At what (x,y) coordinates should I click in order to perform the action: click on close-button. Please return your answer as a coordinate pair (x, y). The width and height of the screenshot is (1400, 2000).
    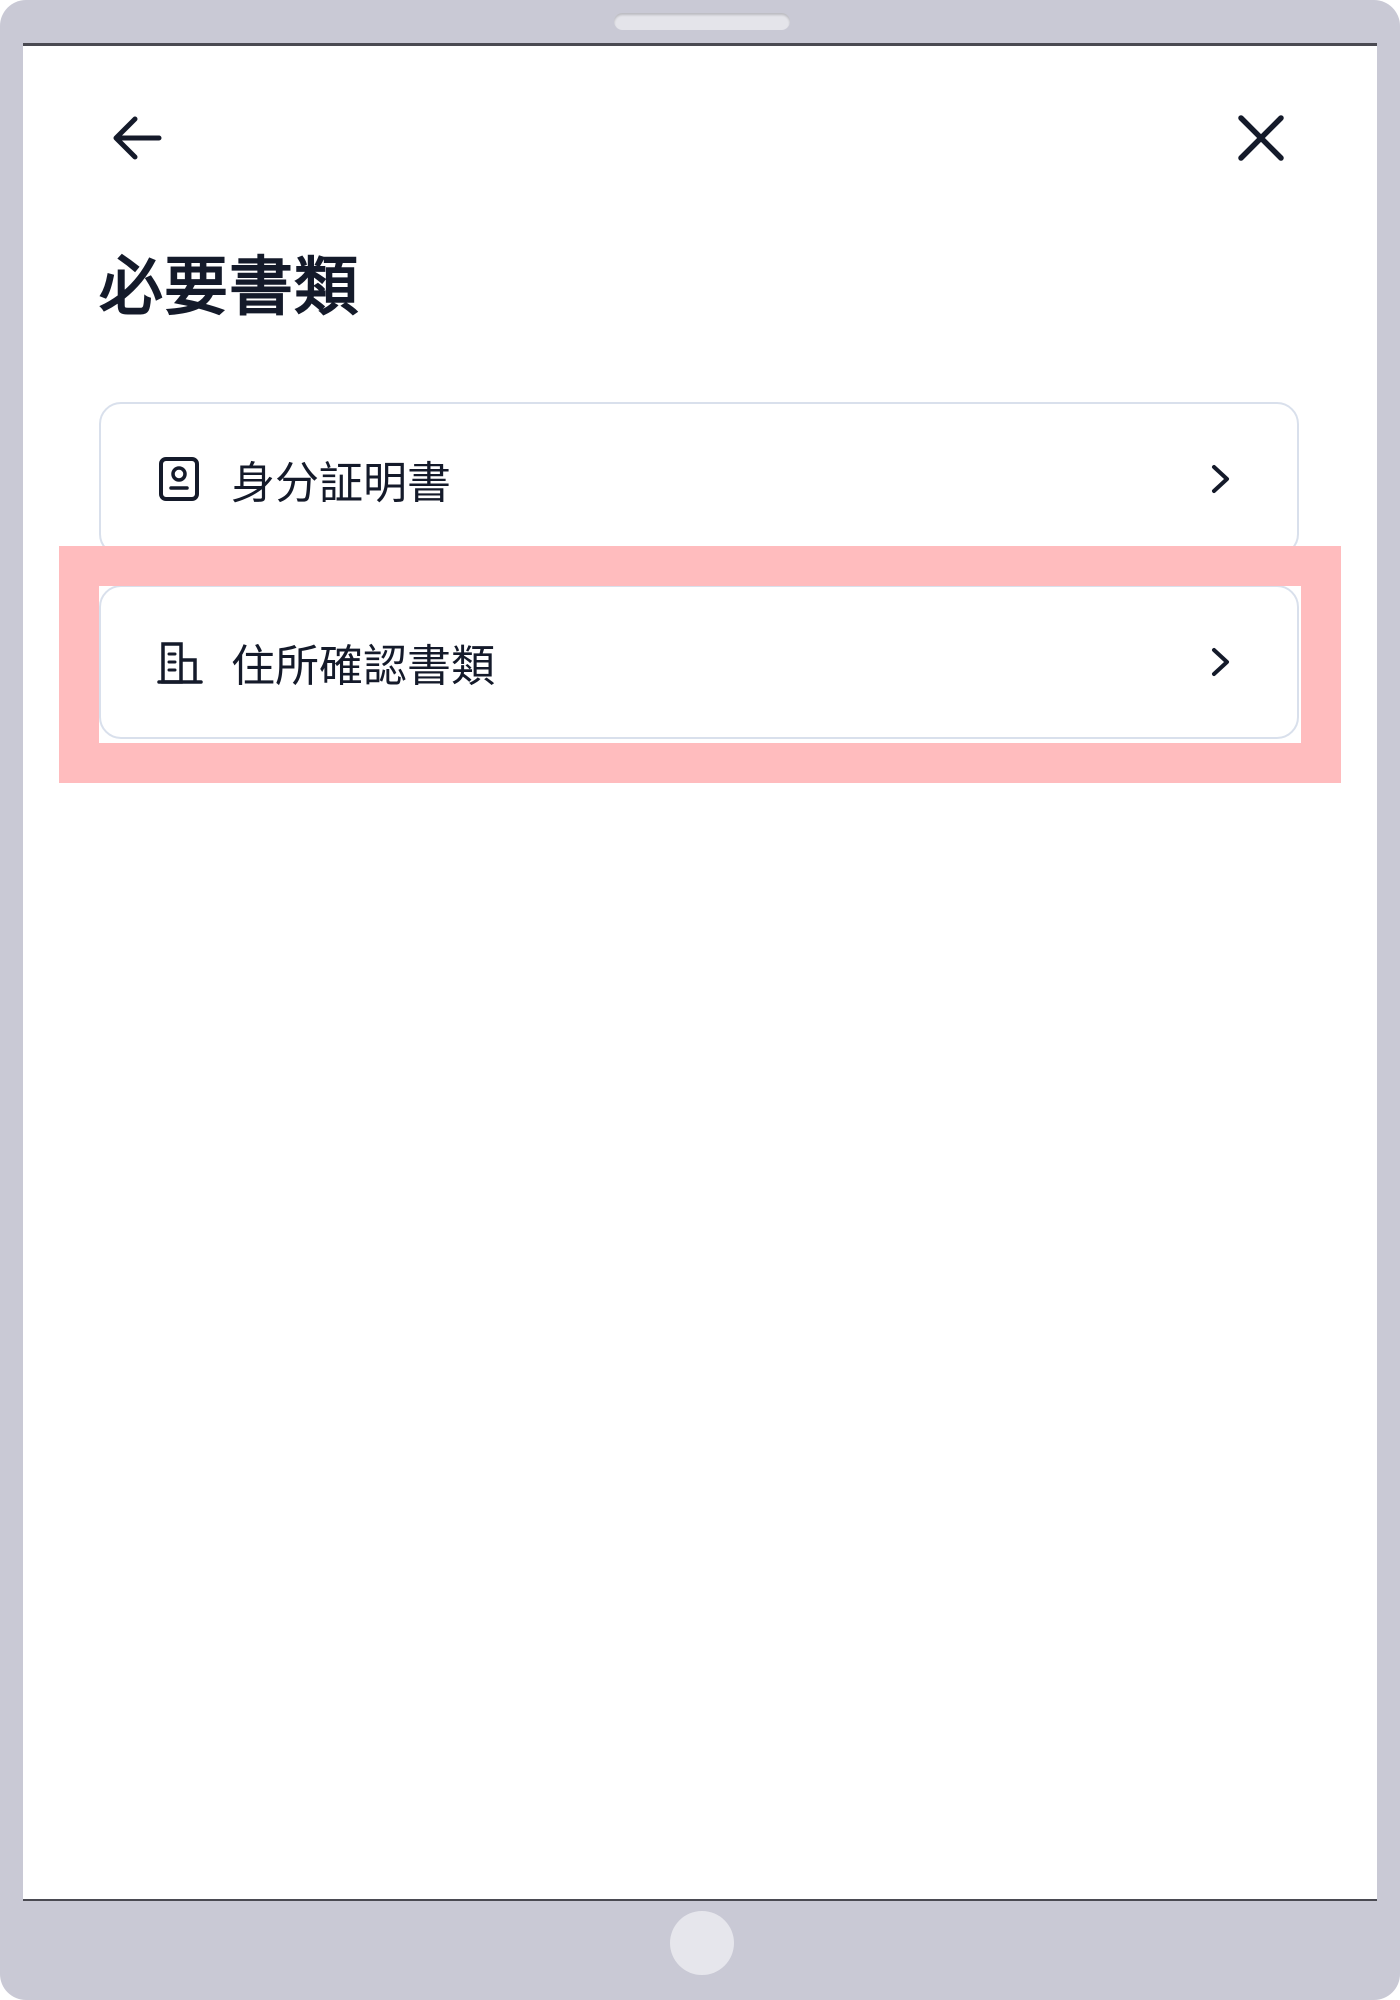
    Looking at the image, I should click on (1261, 140).